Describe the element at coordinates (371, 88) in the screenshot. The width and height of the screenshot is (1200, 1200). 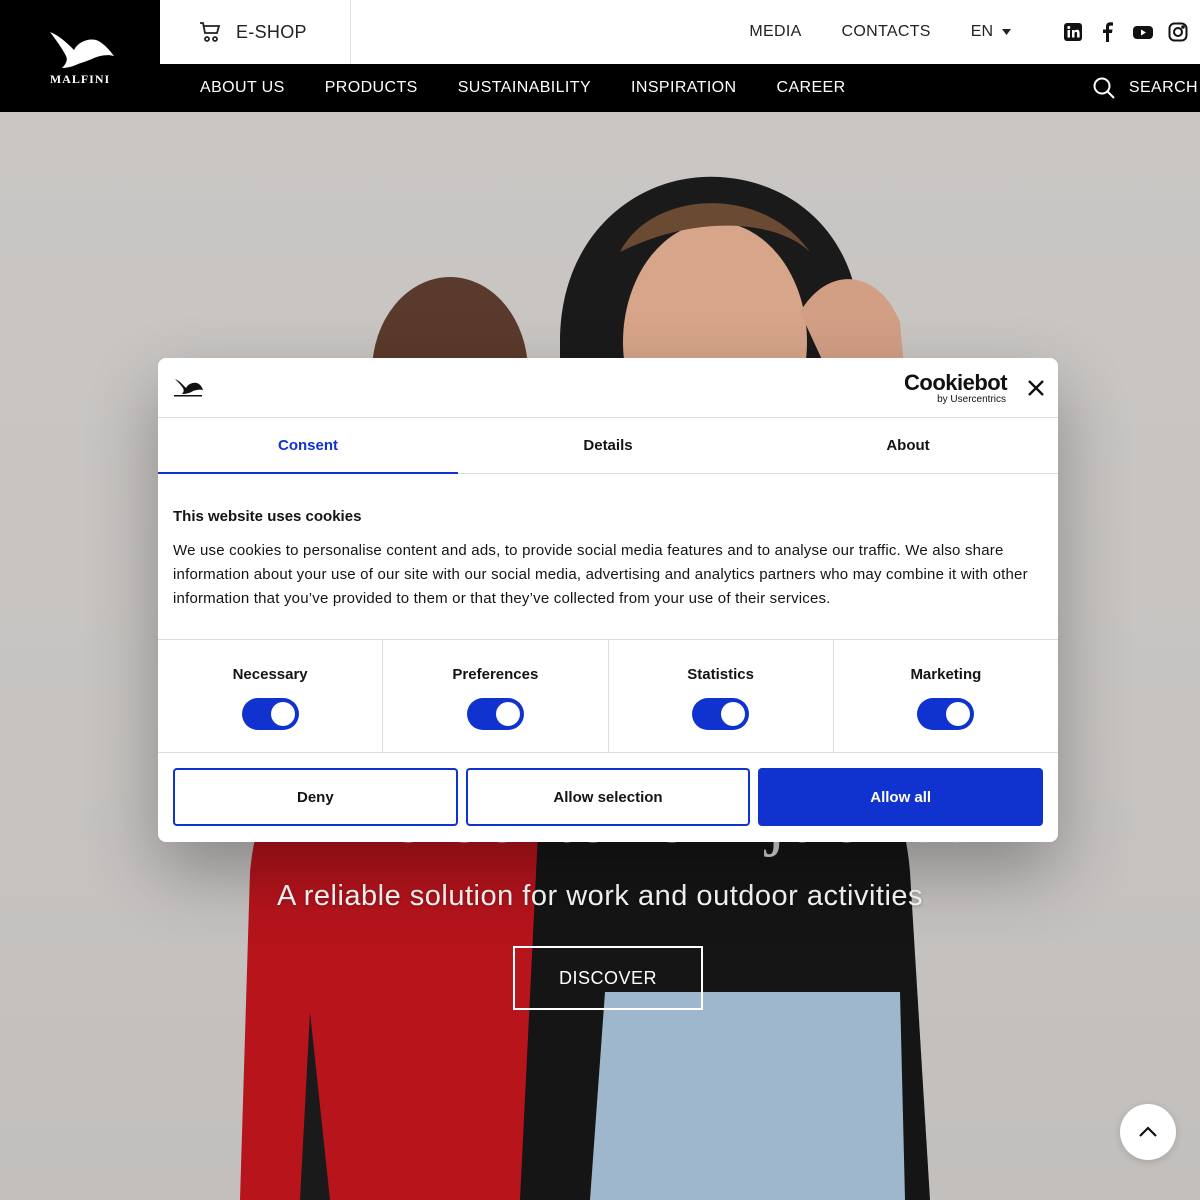
I see `nav-products: PRODUCTS` at that location.